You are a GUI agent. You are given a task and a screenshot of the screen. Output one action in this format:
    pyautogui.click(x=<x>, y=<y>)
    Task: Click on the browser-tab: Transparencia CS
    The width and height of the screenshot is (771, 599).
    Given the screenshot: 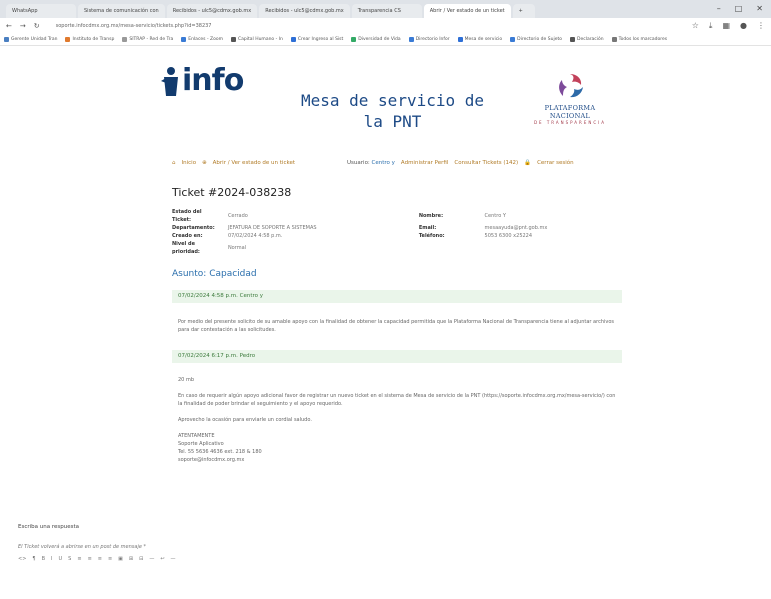 What is the action you would take?
    pyautogui.click(x=386, y=11)
    